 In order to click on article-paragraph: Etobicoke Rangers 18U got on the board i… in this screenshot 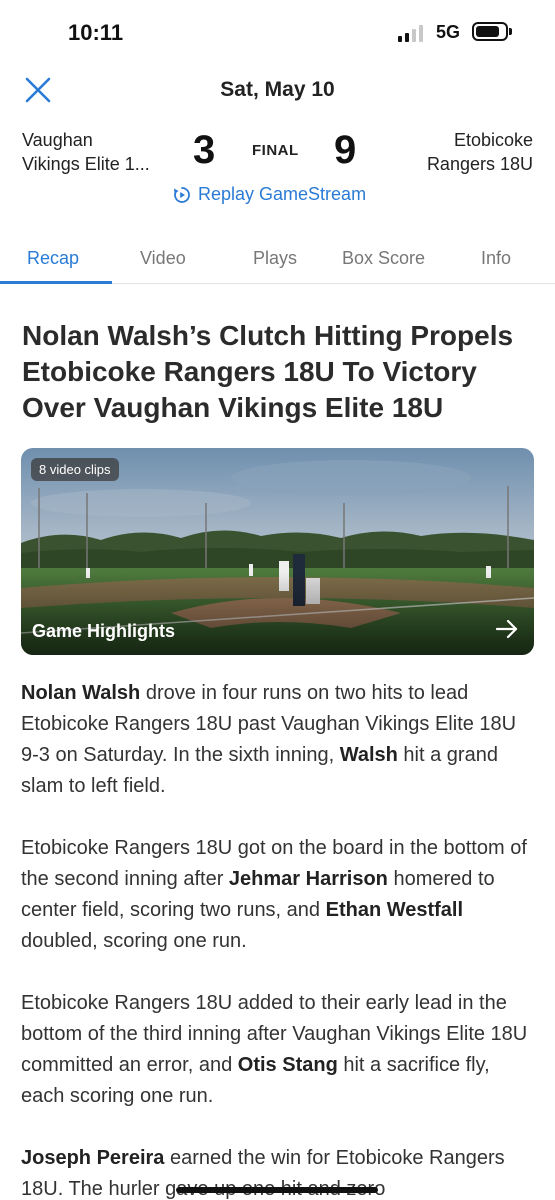, I will do `click(278, 895)`.